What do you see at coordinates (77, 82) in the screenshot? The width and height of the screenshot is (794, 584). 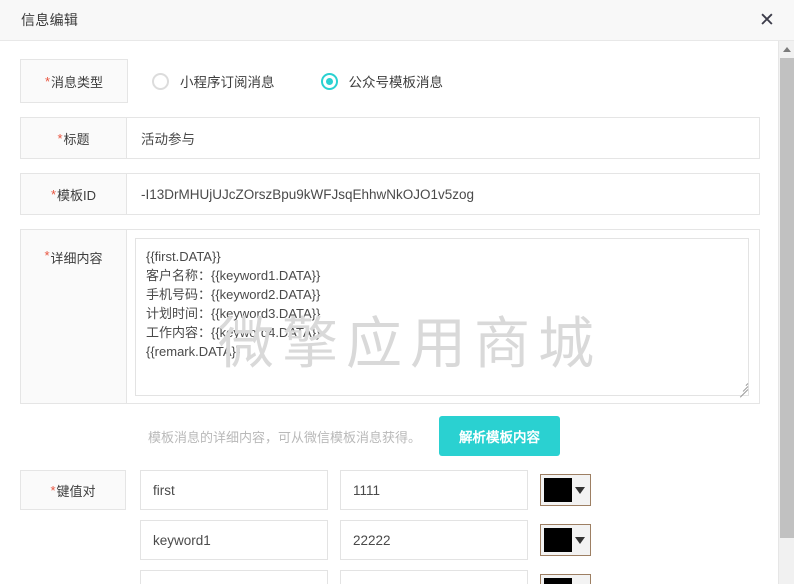 I see `message-type-label-text: 消息类型` at bounding box center [77, 82].